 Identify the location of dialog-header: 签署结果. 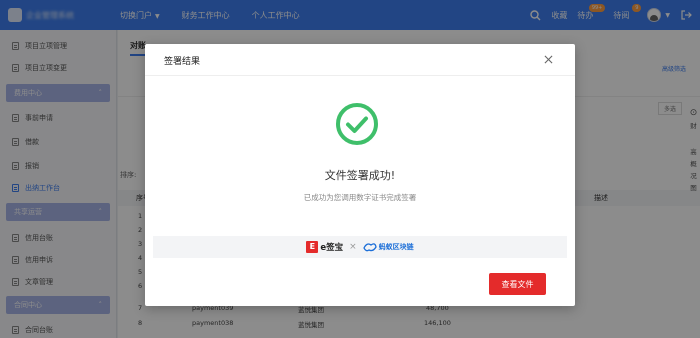
(360, 60).